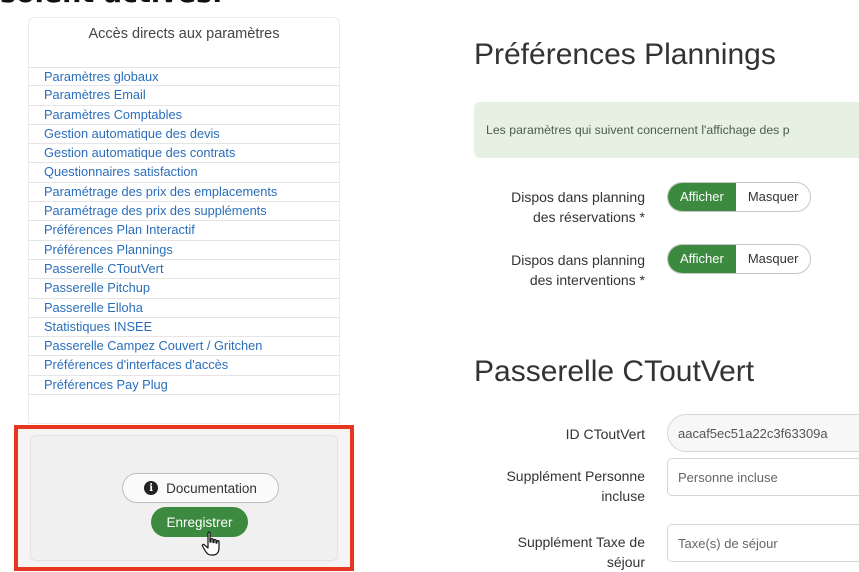  What do you see at coordinates (588, 217) in the screenshot?
I see `reservations-label-line2: des réservations *` at bounding box center [588, 217].